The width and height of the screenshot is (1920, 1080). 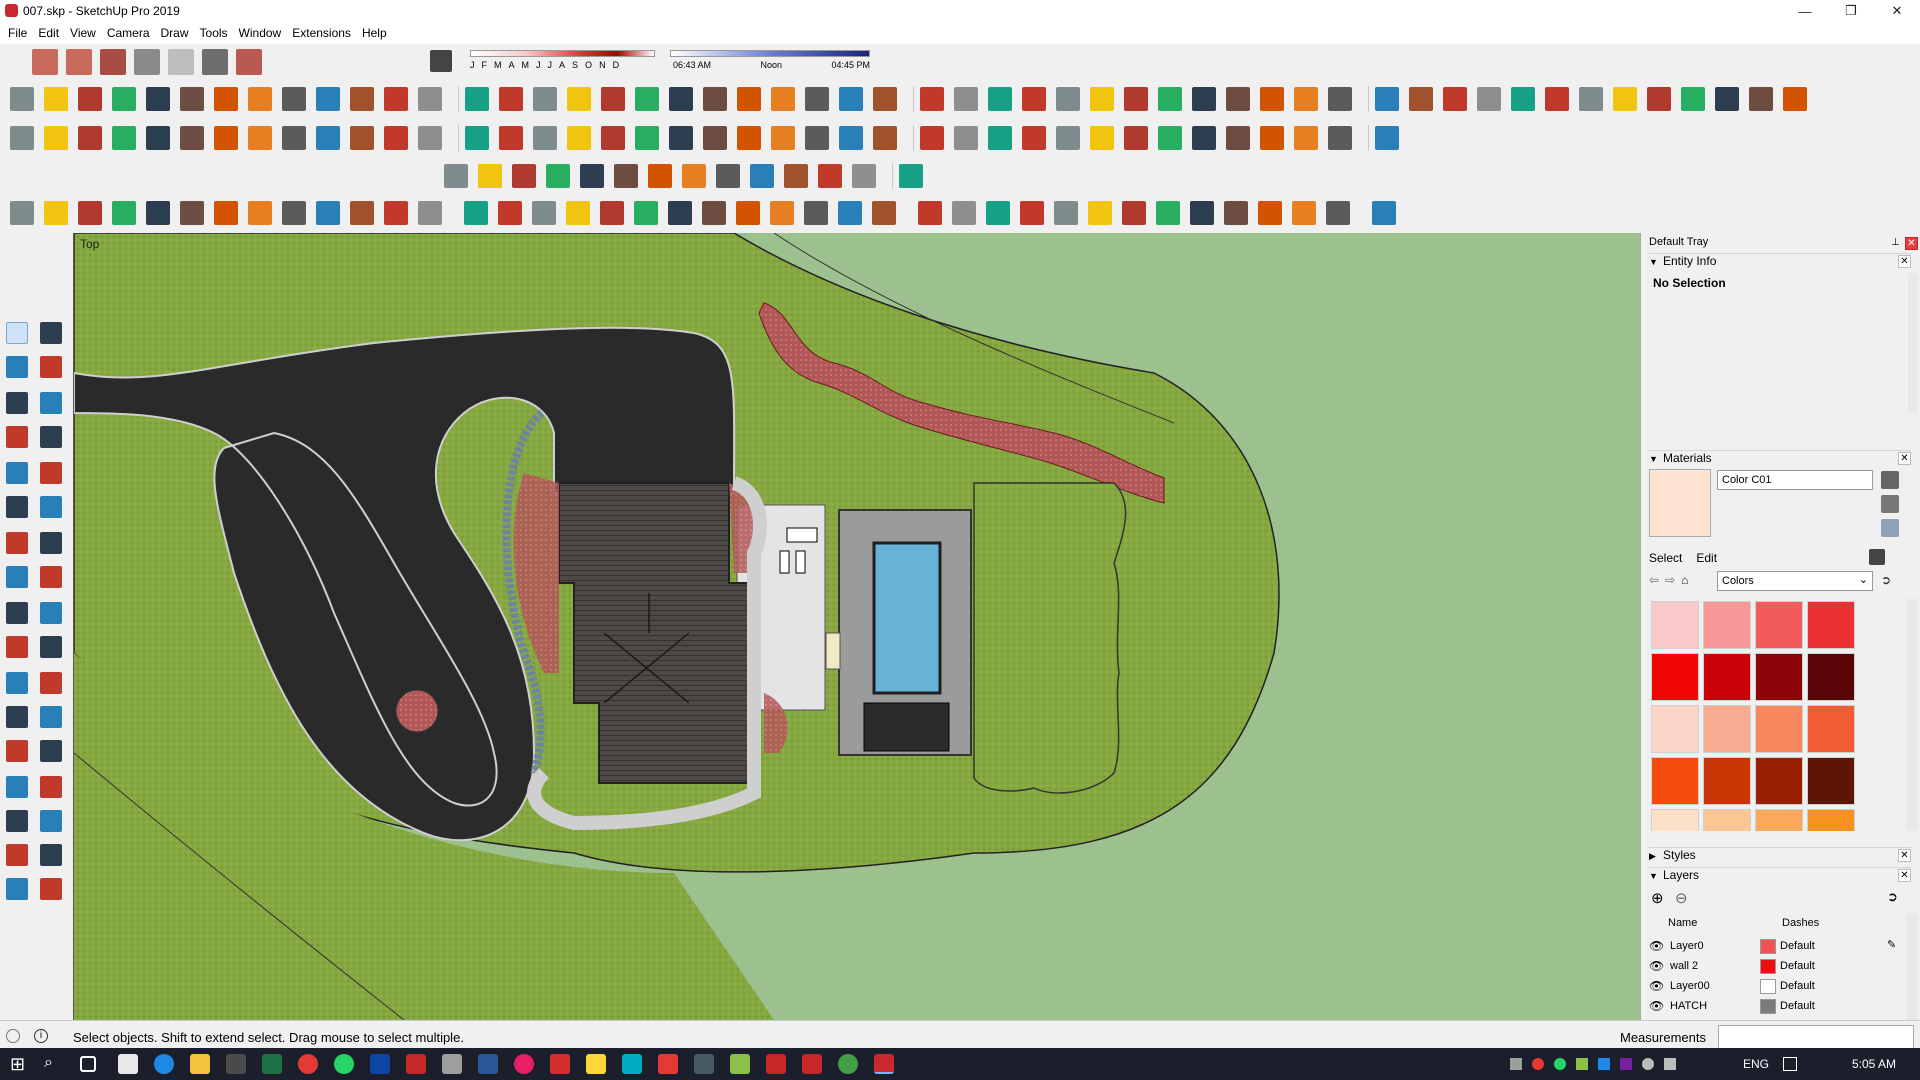 What do you see at coordinates (158, 138) in the screenshot?
I see `arc-tool-icon` at bounding box center [158, 138].